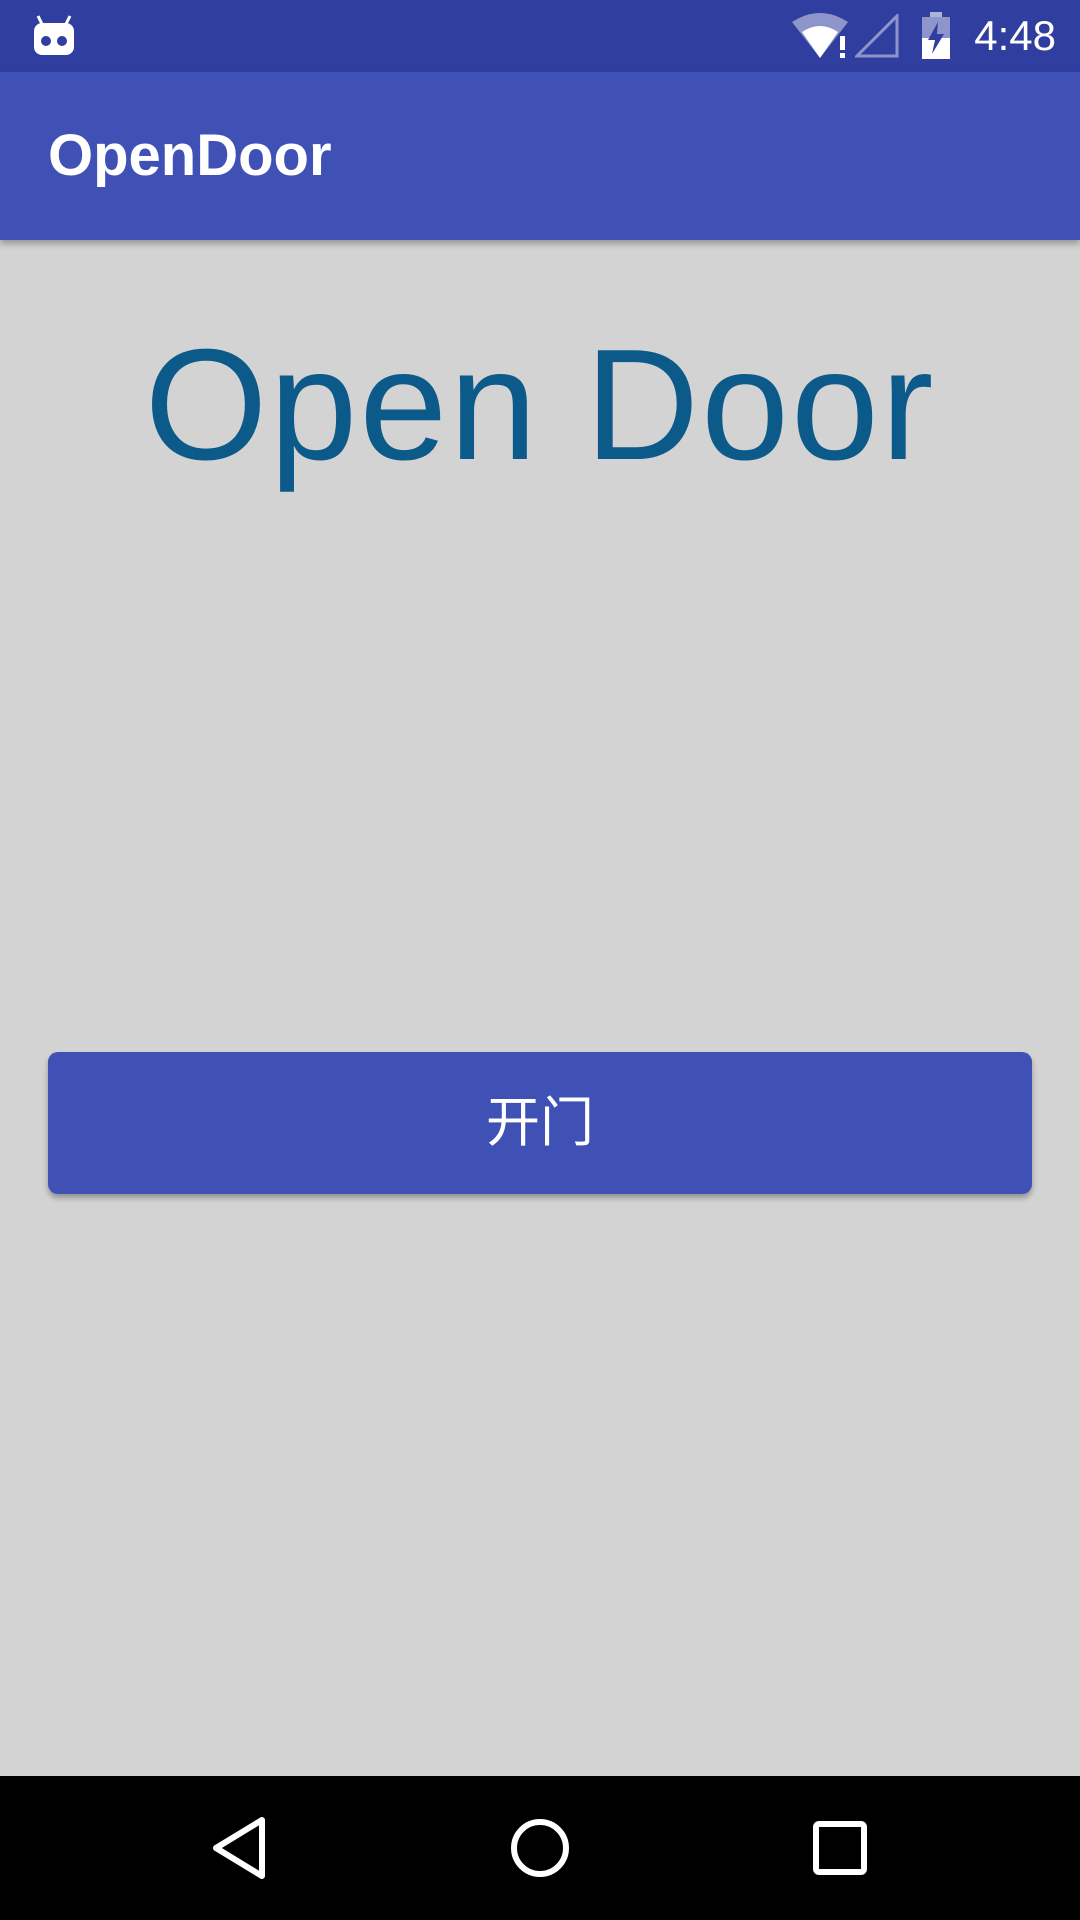 This screenshot has width=1080, height=1920. What do you see at coordinates (240, 1848) in the screenshot?
I see `back-icon` at bounding box center [240, 1848].